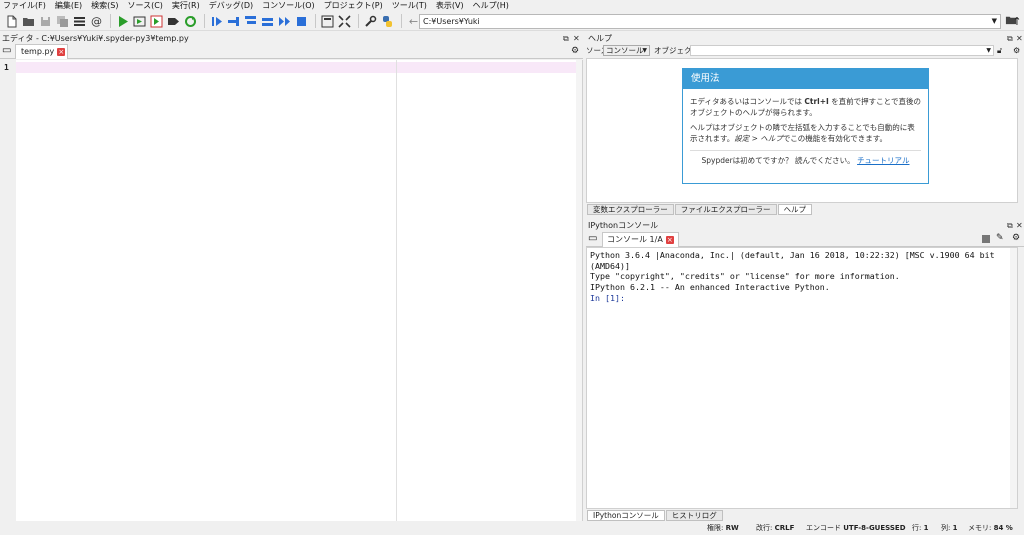 This screenshot has height=535, width=1024. I want to click on menu-help: ヘルプ(H), so click(491, 5).